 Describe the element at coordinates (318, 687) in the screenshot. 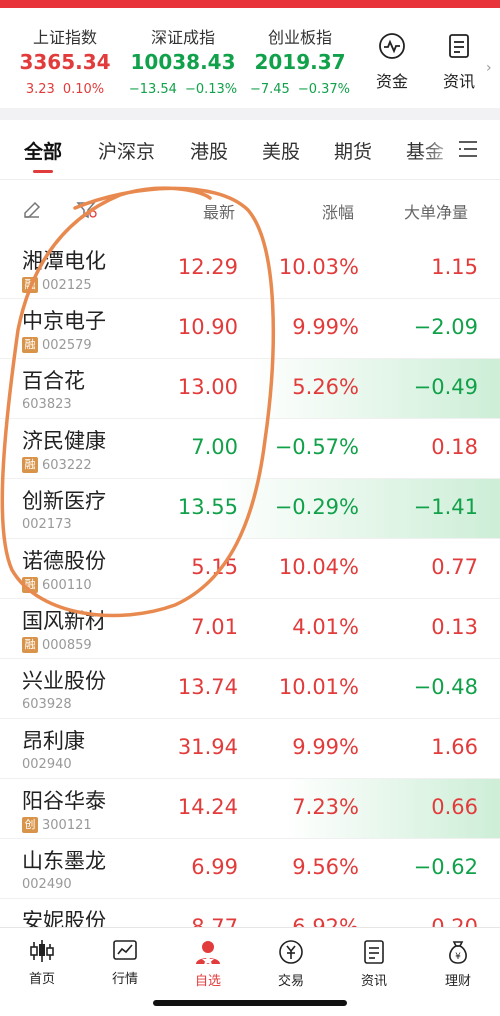

I see `stock-change-pct: 10.01%` at that location.